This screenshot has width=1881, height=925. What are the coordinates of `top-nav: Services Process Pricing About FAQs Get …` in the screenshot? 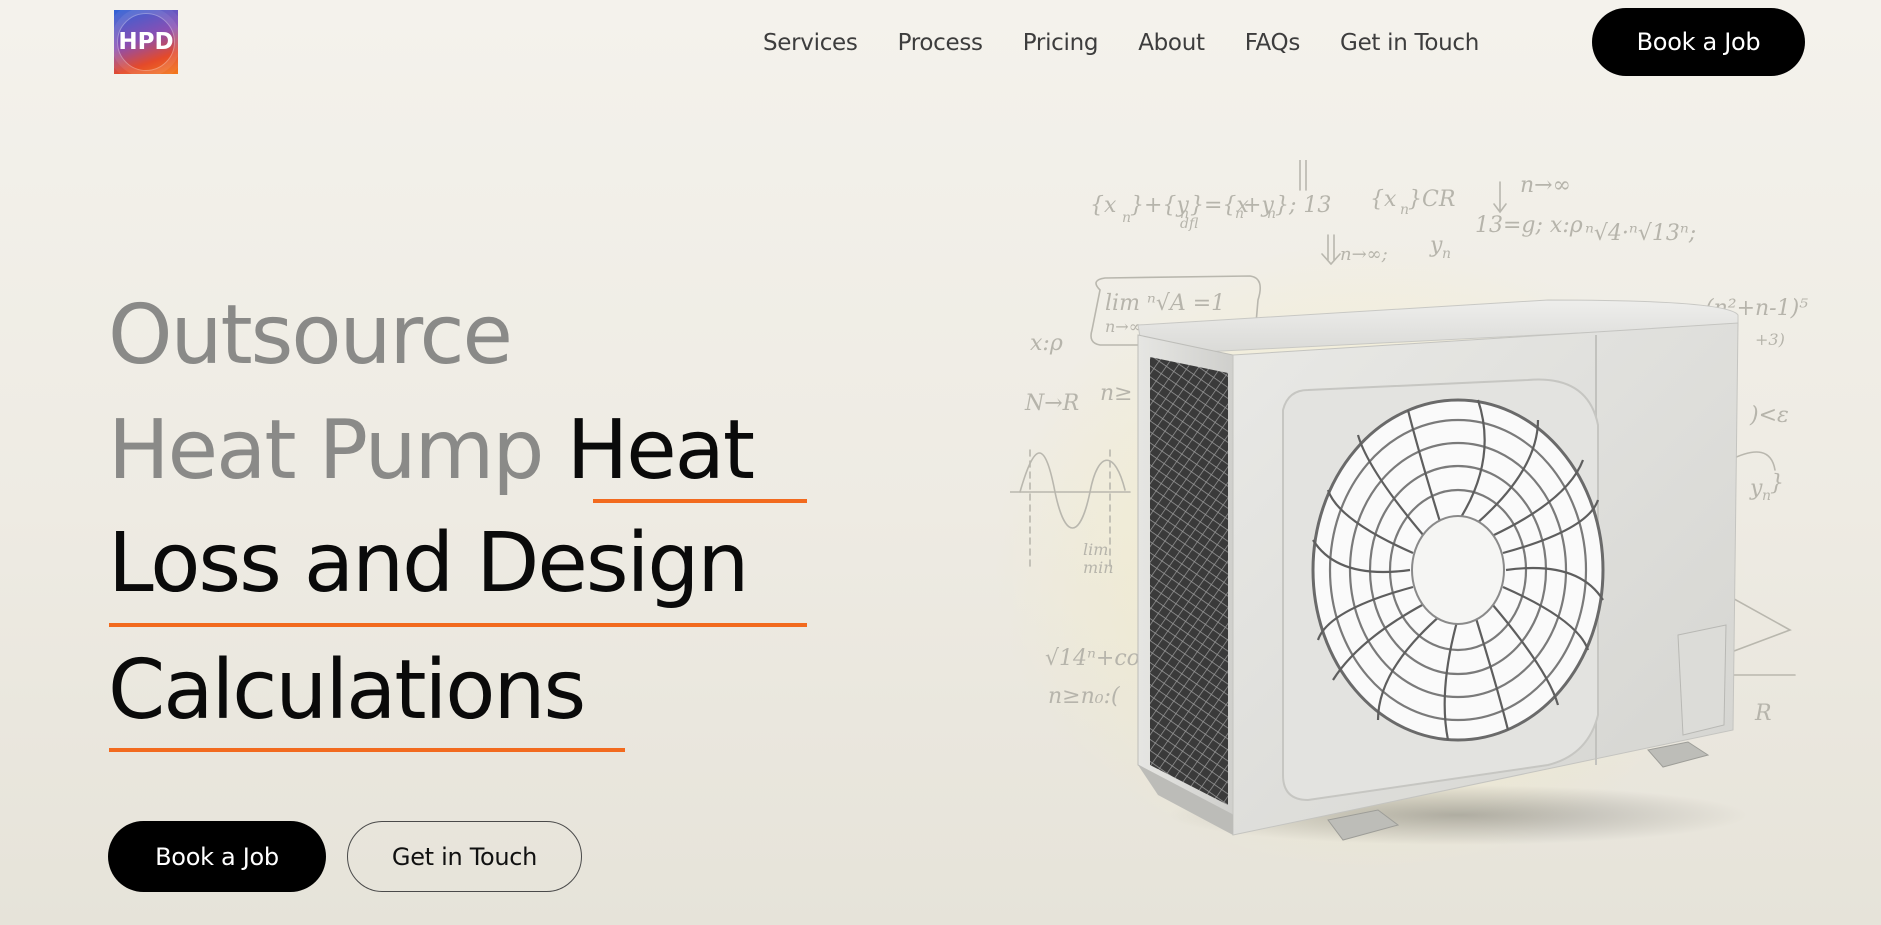 It's located at (1121, 43).